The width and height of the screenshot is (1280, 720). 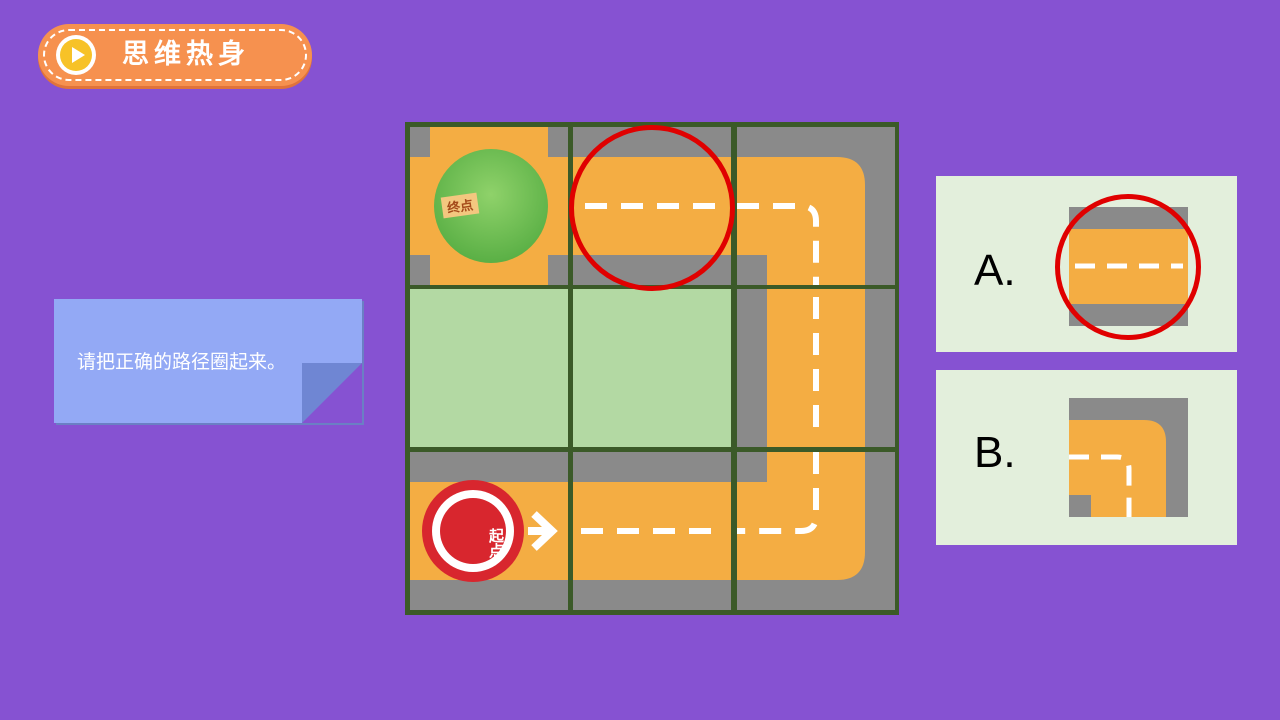 I want to click on option-b: B., so click(x=1086, y=457).